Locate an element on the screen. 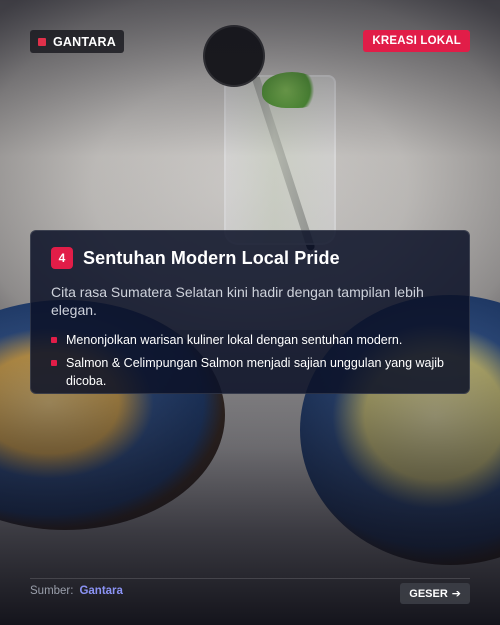 The image size is (500, 625). category-badge: KREASI LOKAL is located at coordinates (416, 41).